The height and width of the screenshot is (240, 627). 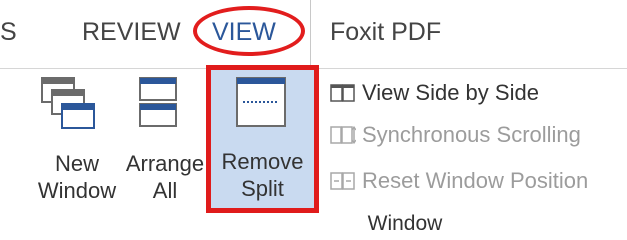 I want to click on new-window-label-line1: New, so click(x=76, y=163).